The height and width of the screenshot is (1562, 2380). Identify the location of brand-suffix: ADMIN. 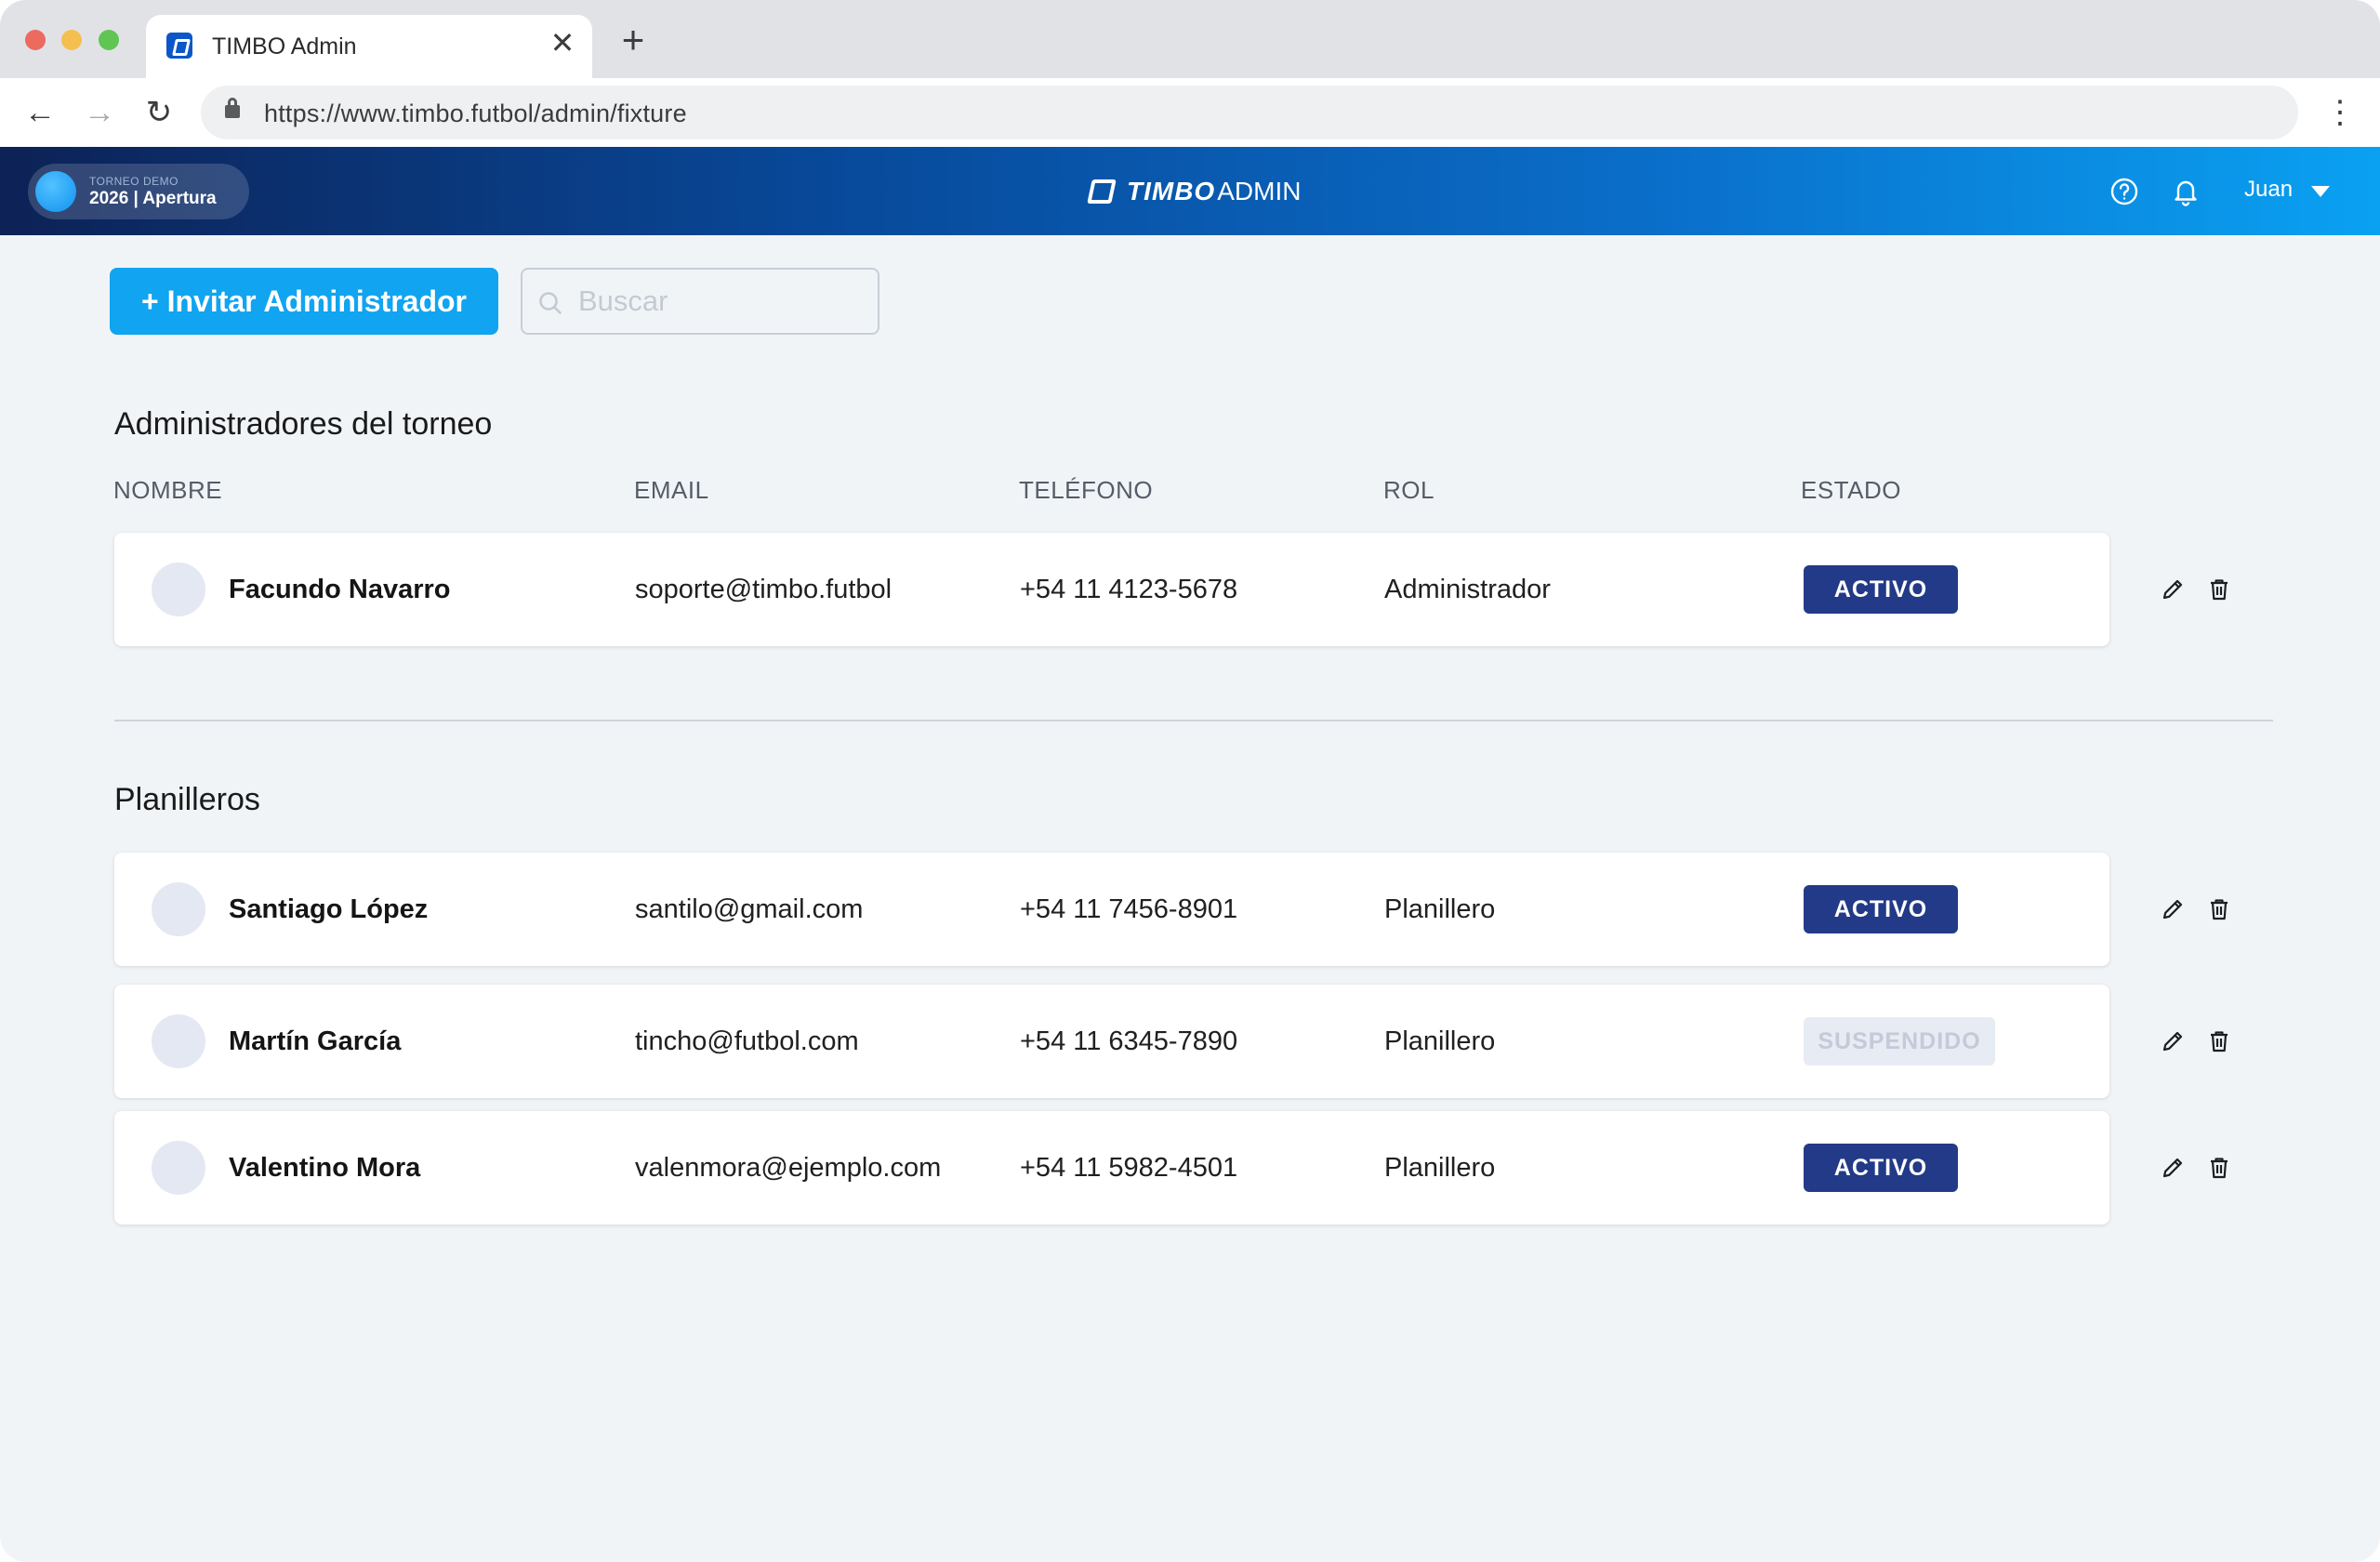
(1259, 191).